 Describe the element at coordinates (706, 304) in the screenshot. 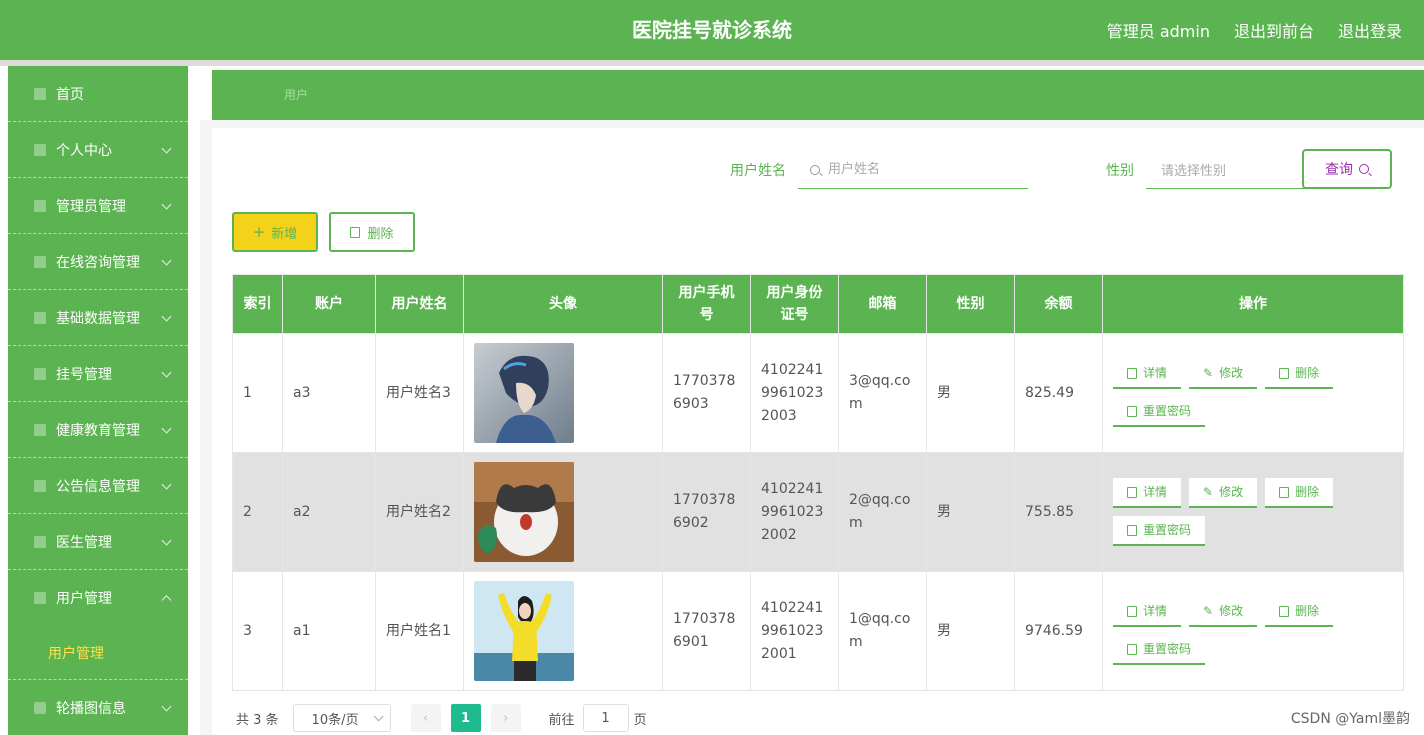

I see `column-header: 用户手机号` at that location.